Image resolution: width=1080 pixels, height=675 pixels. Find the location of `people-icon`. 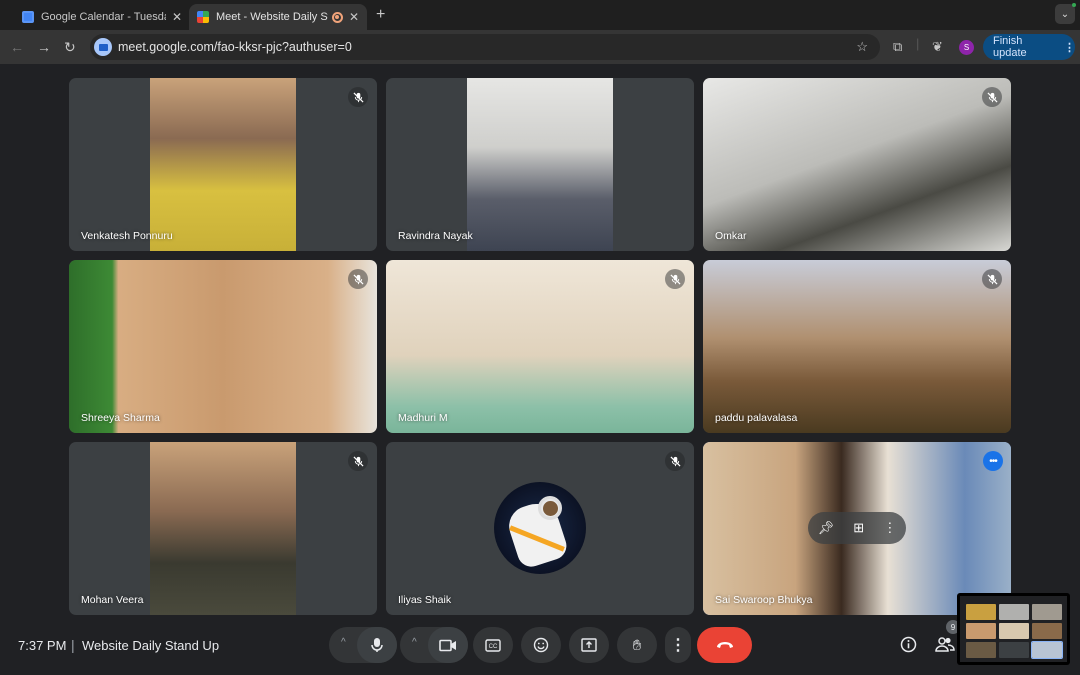

people-icon is located at coordinates (945, 644).